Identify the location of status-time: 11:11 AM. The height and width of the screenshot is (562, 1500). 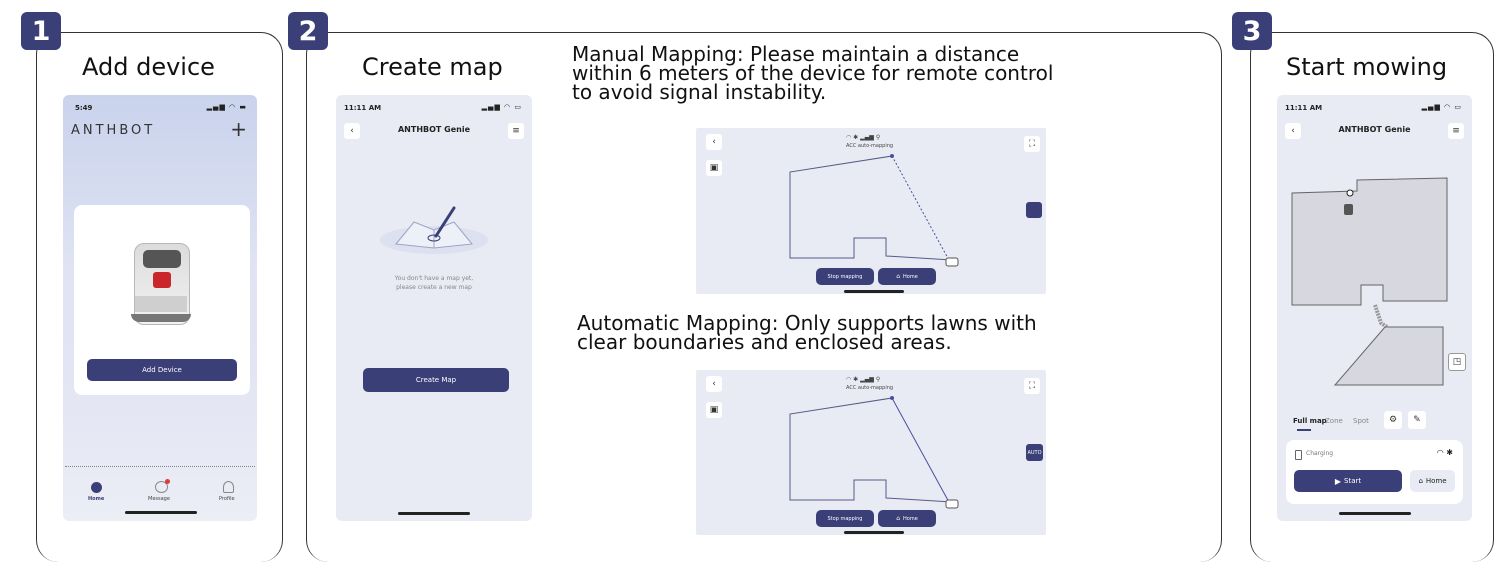
(363, 108).